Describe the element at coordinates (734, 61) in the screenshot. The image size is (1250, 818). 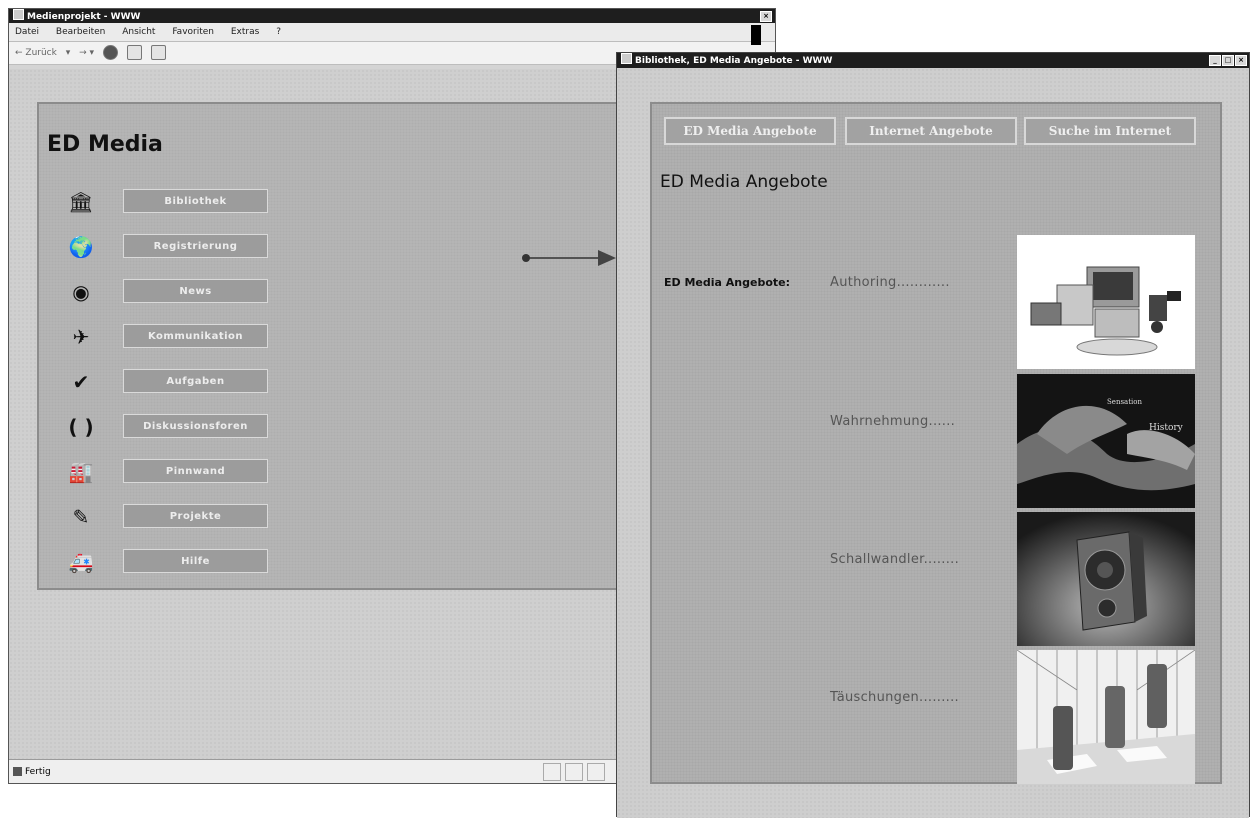
I see `popup-window-title: Bibliothek, ED Media Angebote - WWW` at that location.